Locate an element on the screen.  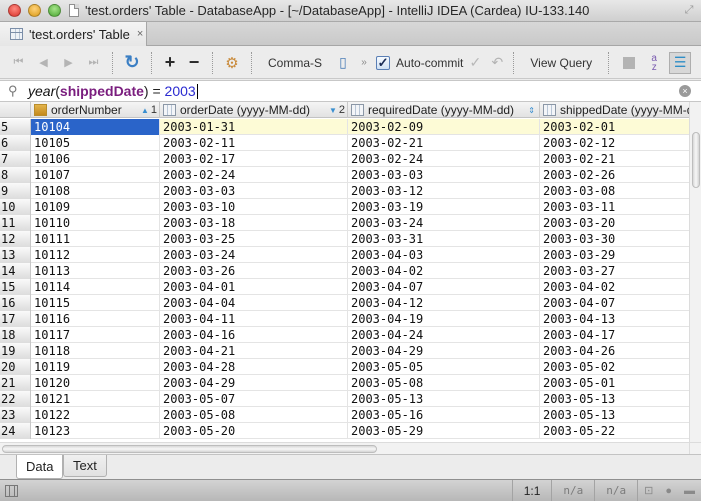
vertical-scroll-thumb is located at coordinates (696, 160).